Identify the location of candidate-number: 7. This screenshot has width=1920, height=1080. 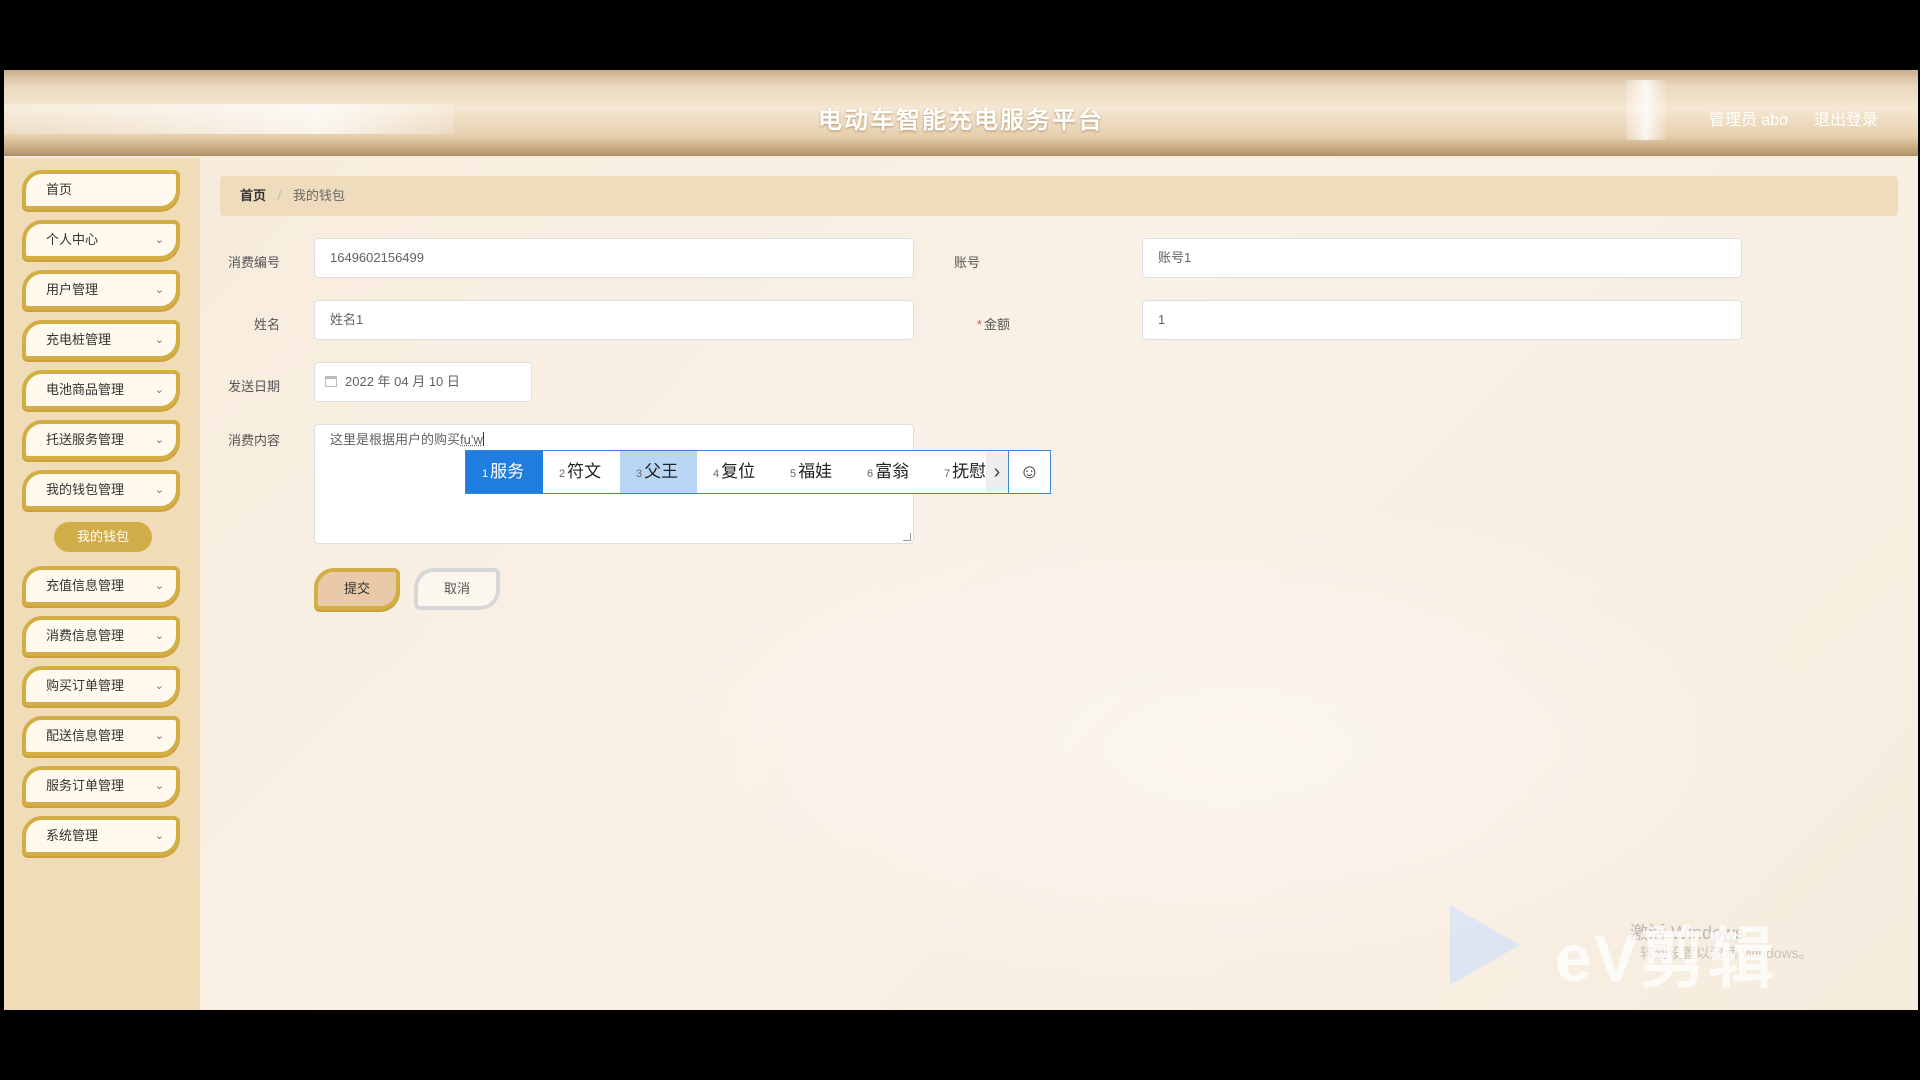
(947, 474).